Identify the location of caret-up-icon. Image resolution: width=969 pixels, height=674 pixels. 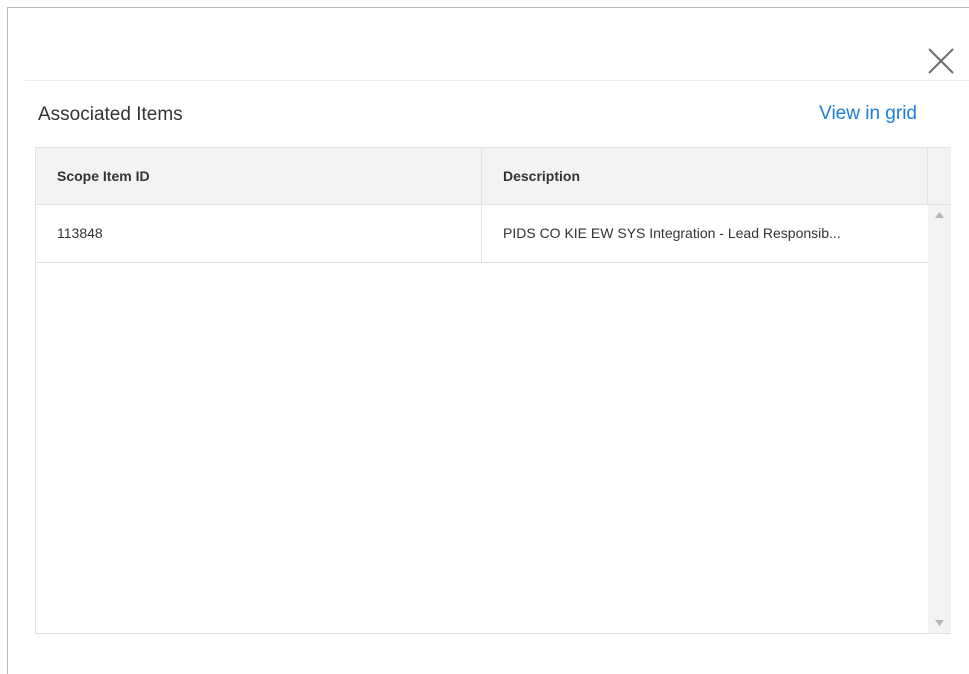
(939, 215).